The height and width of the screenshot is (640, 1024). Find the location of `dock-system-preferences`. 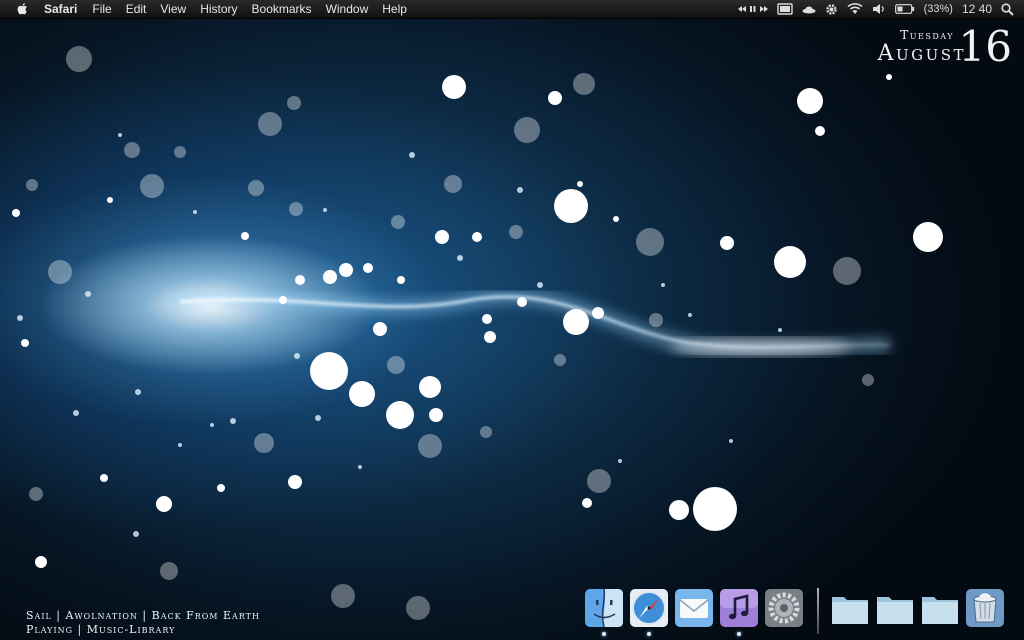

dock-system-preferences is located at coordinates (784, 608).